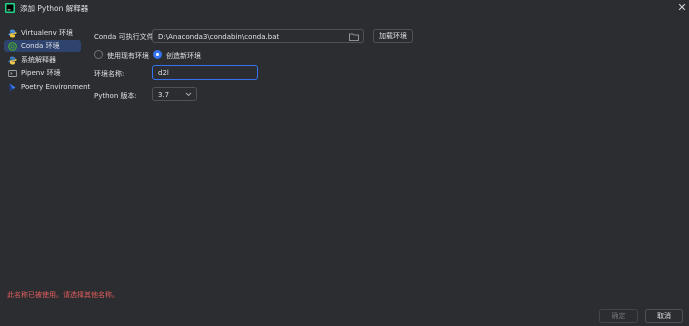 The width and height of the screenshot is (689, 326). I want to click on ok-button: 确定, so click(618, 316).